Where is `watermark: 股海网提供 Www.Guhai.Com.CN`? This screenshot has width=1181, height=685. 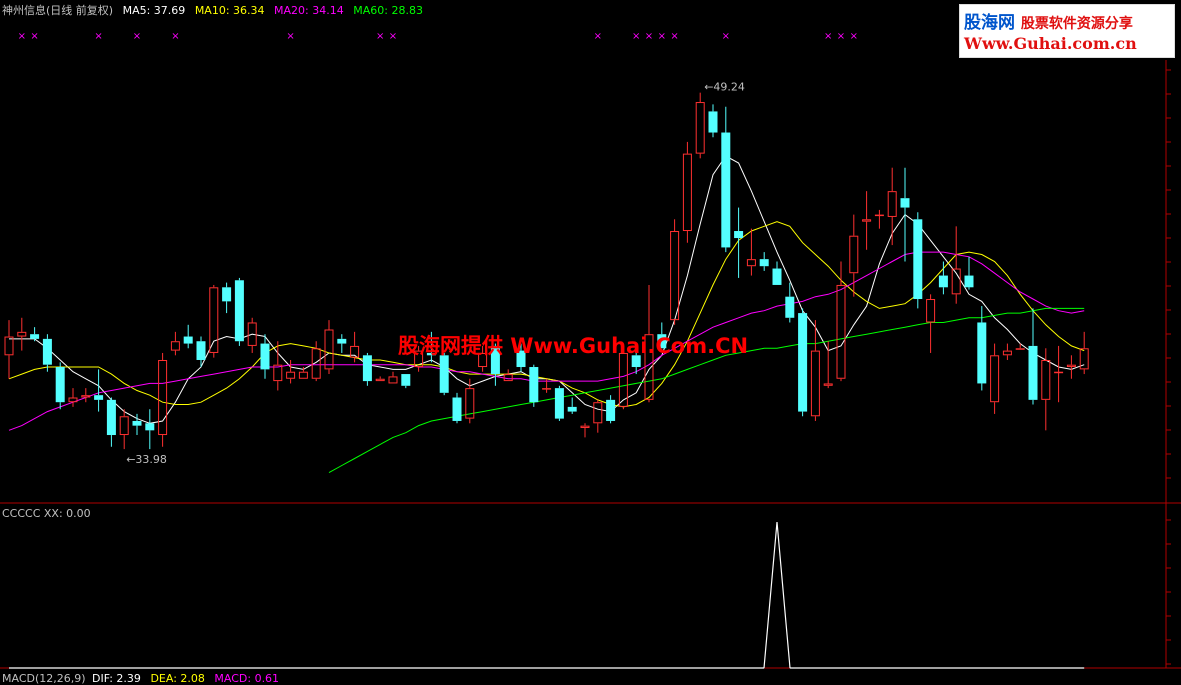 watermark: 股海网提供 Www.Guhai.Com.CN is located at coordinates (573, 346).